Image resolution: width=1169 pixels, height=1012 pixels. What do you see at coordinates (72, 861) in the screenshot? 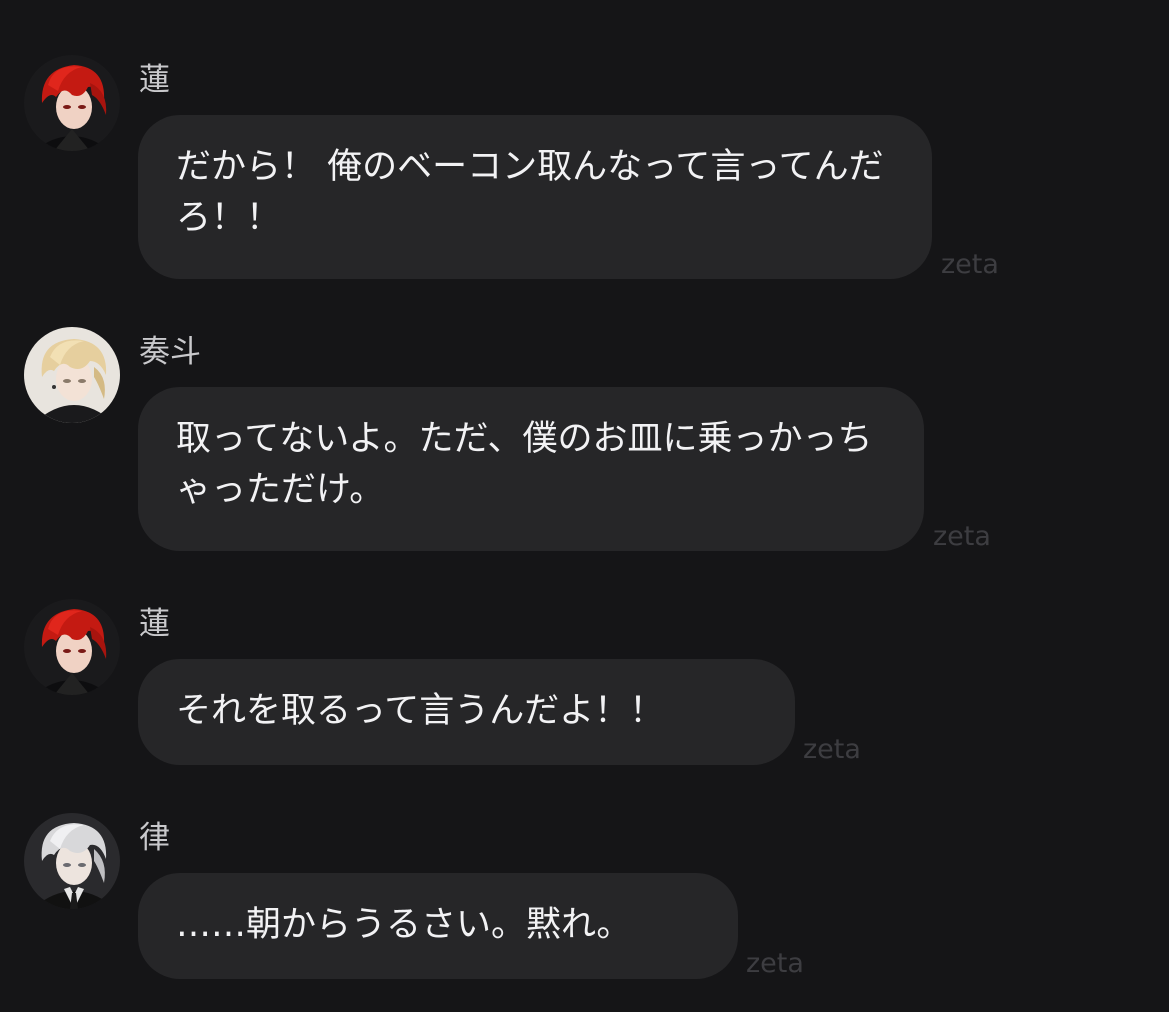
I see `white-hair-avatar-icon` at bounding box center [72, 861].